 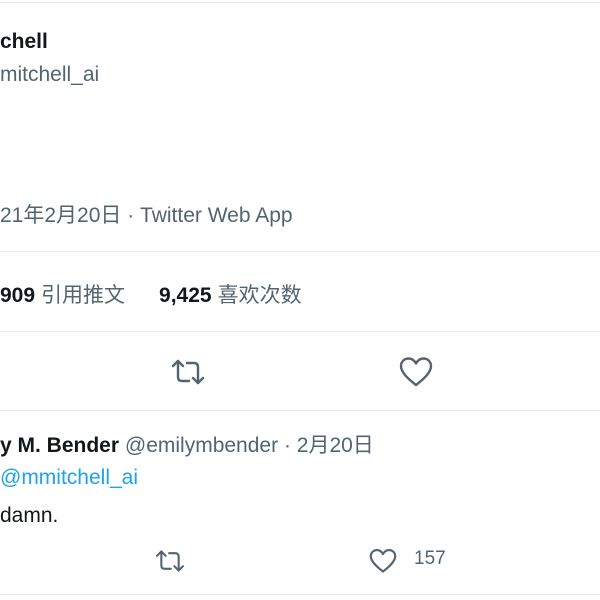 I want to click on reply-header: y M. Bender @emilymbender · 2月20日, so click(x=187, y=444).